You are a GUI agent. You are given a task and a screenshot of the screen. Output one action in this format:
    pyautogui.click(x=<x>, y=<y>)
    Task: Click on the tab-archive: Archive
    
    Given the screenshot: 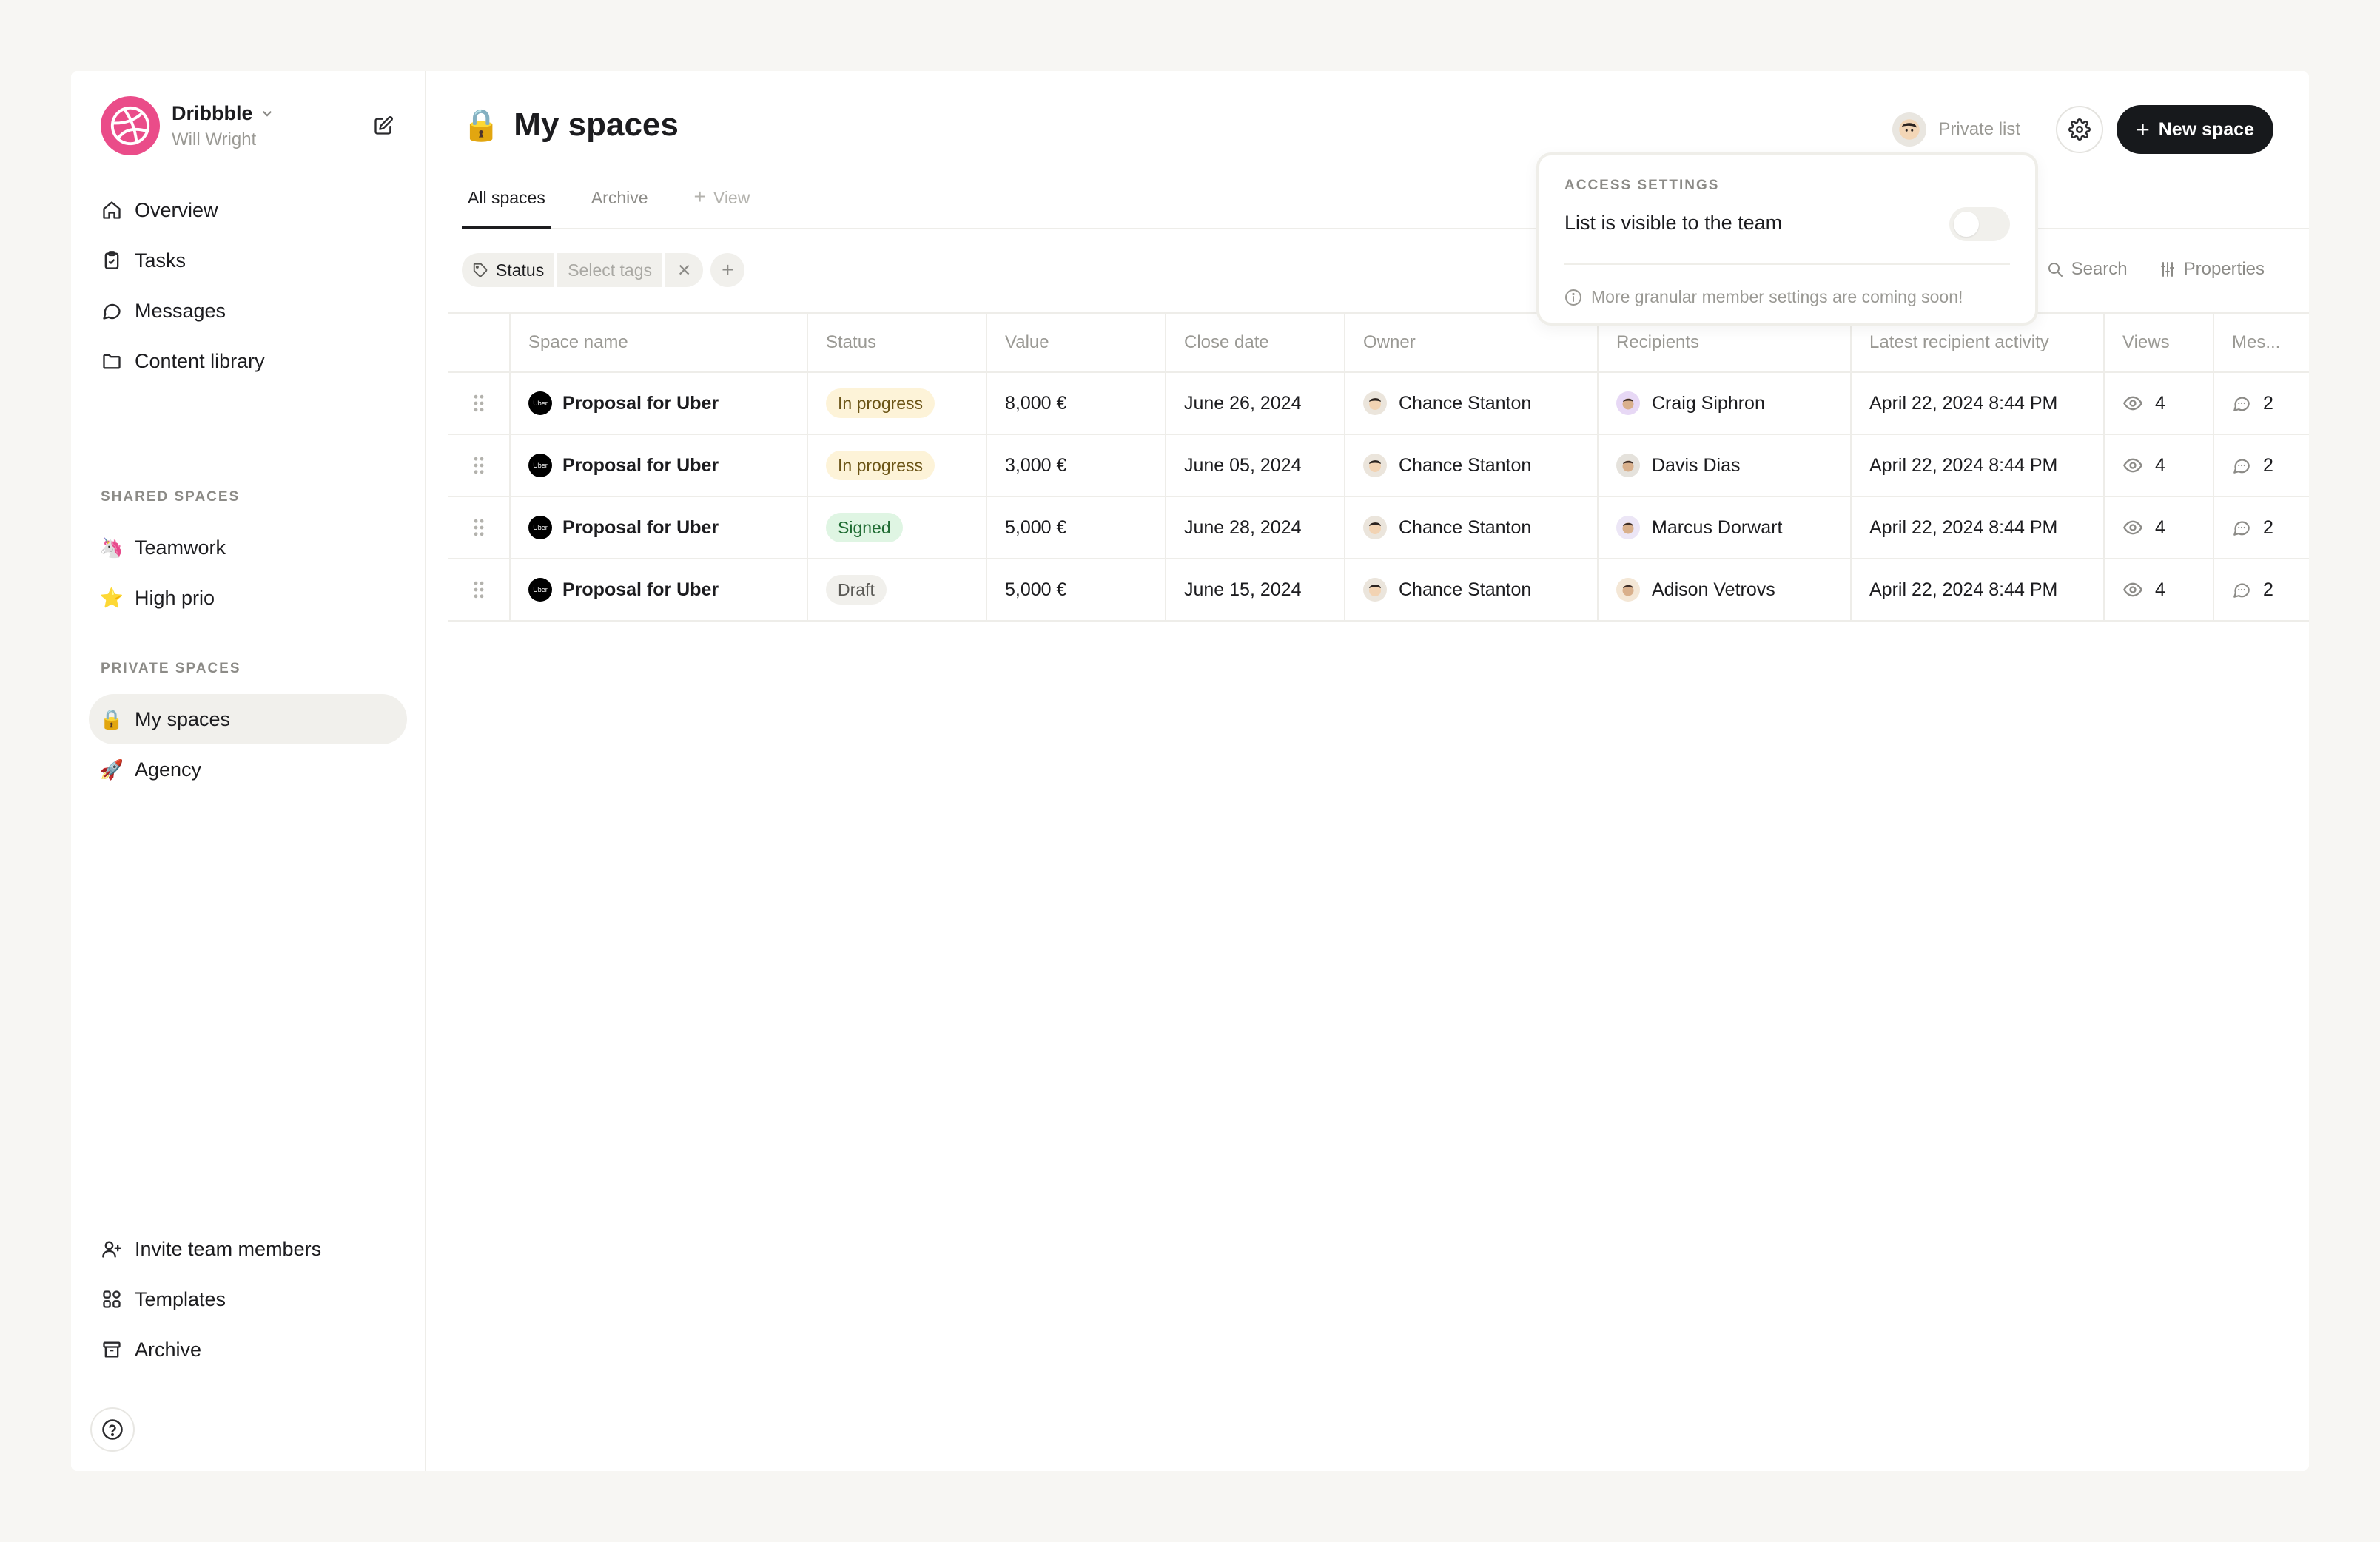 What is the action you would take?
    pyautogui.click(x=619, y=206)
    